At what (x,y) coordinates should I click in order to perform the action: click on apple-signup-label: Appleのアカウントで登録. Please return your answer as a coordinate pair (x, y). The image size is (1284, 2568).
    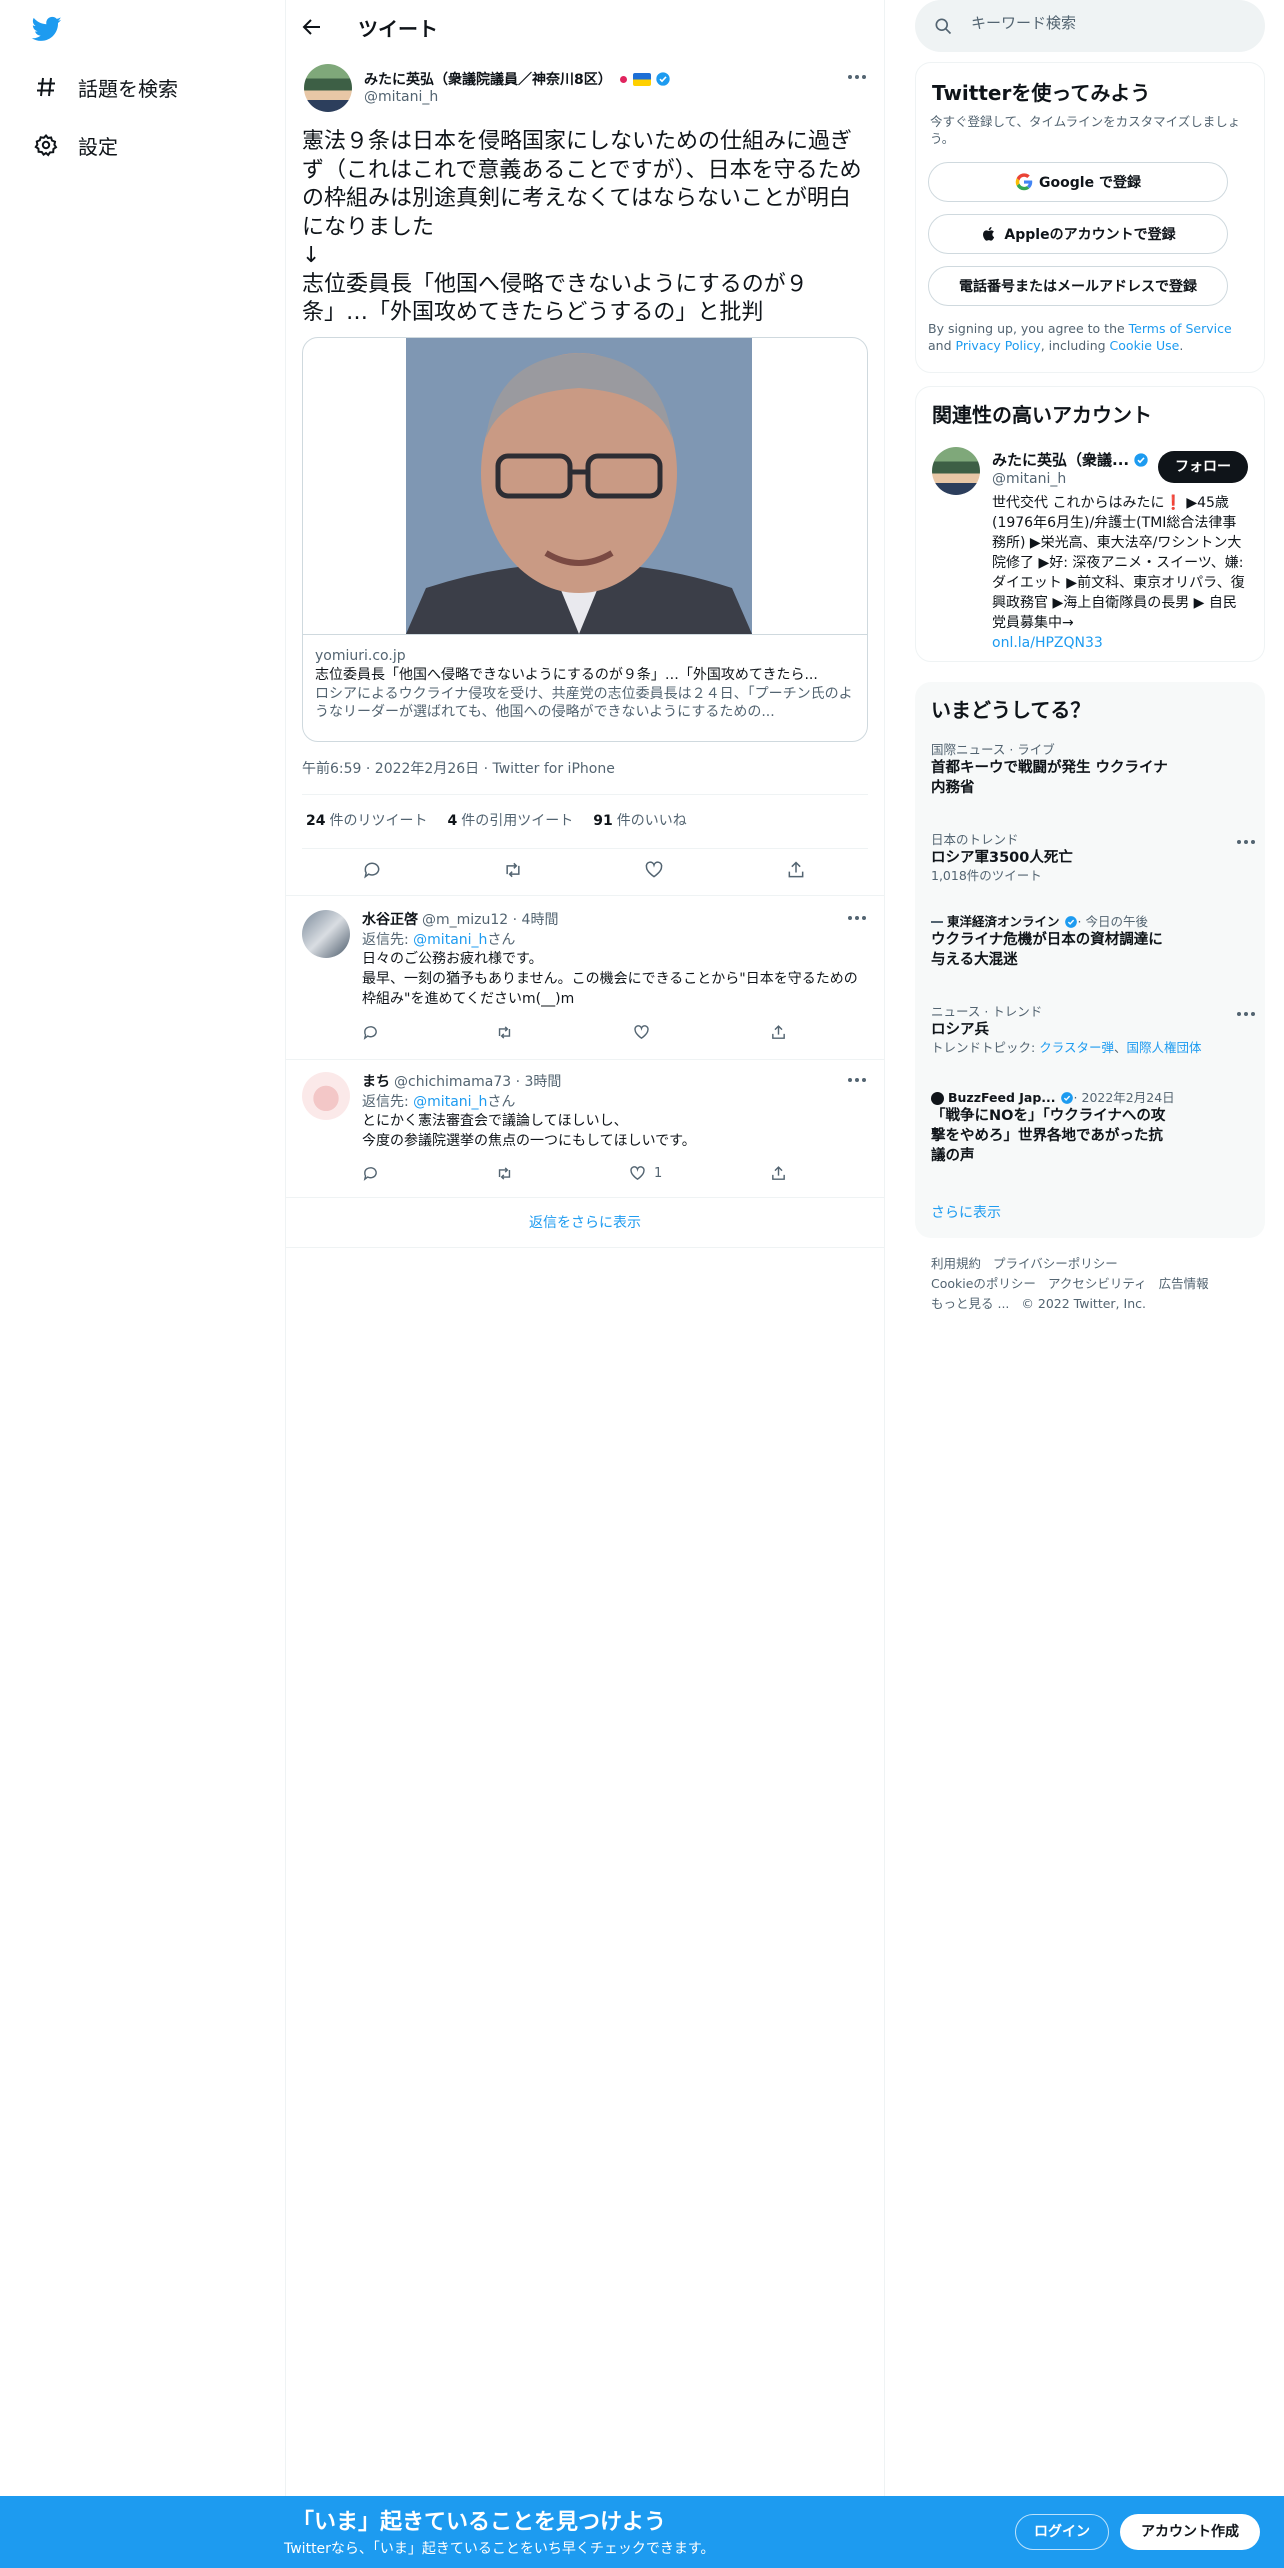
    Looking at the image, I should click on (1090, 235).